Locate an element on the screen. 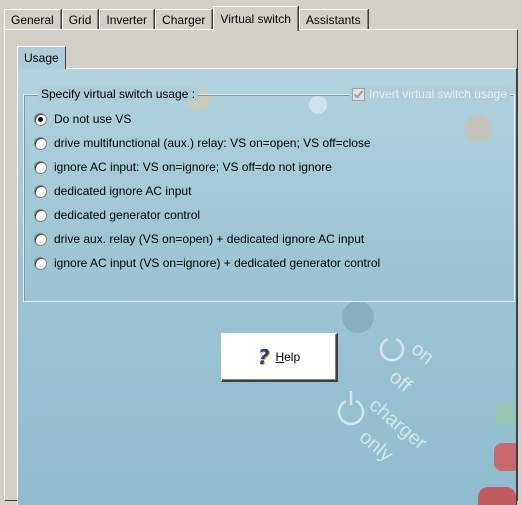 This screenshot has width=522, height=505. tab-charger: Charger is located at coordinates (184, 19).